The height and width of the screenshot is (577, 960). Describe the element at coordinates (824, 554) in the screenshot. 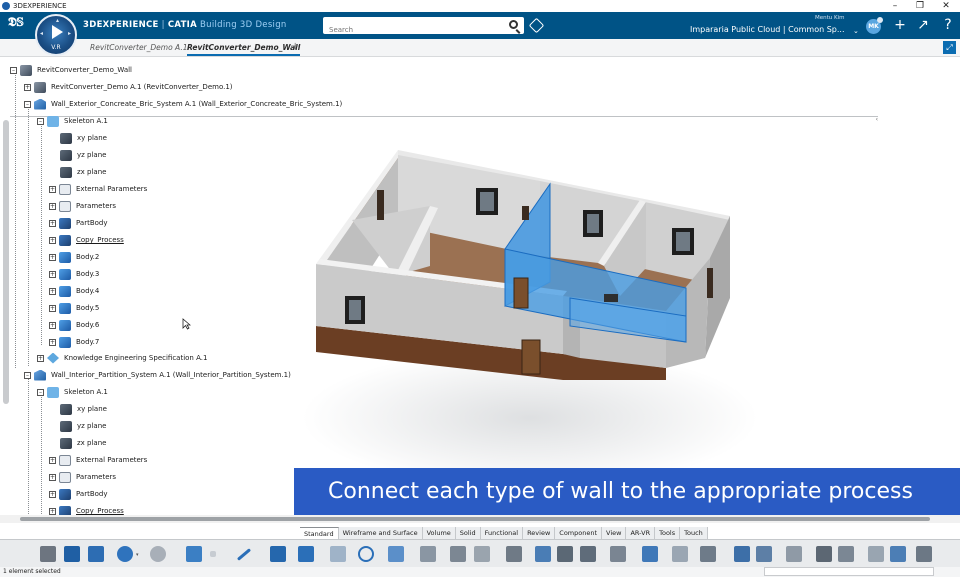

I see `knowledge-template-icon` at that location.